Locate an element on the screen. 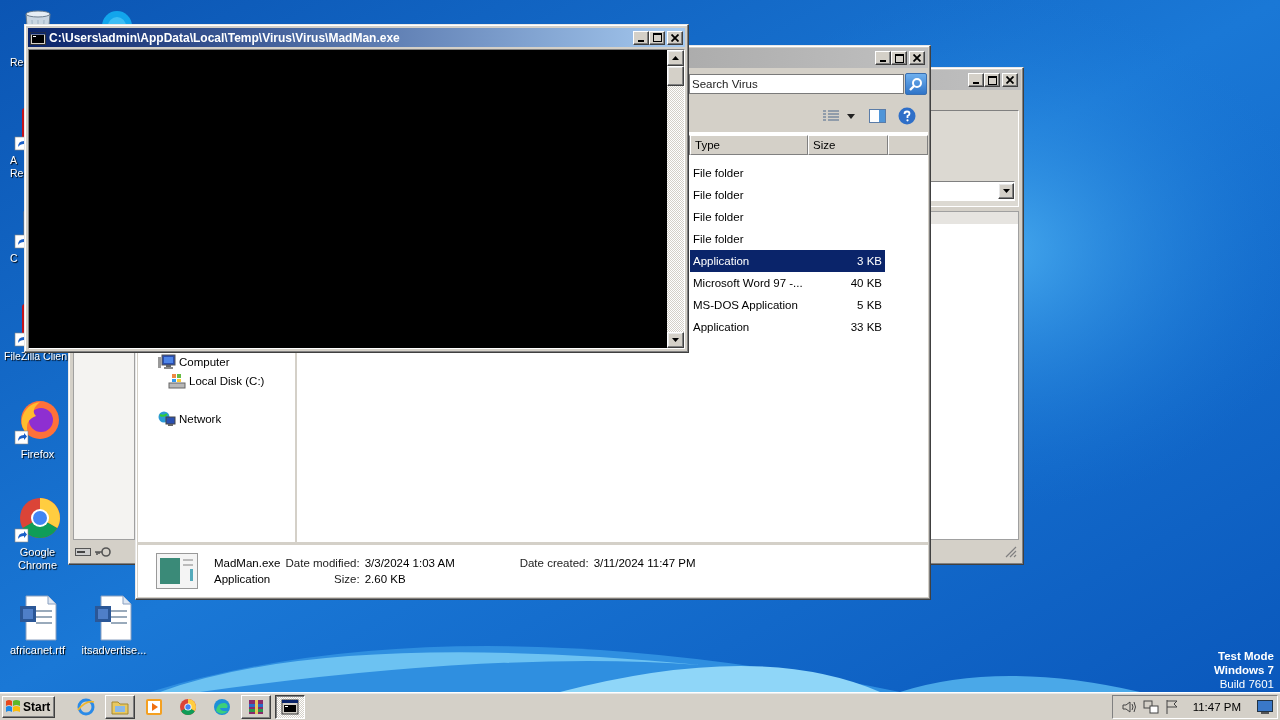  help-icon is located at coordinates (907, 116).